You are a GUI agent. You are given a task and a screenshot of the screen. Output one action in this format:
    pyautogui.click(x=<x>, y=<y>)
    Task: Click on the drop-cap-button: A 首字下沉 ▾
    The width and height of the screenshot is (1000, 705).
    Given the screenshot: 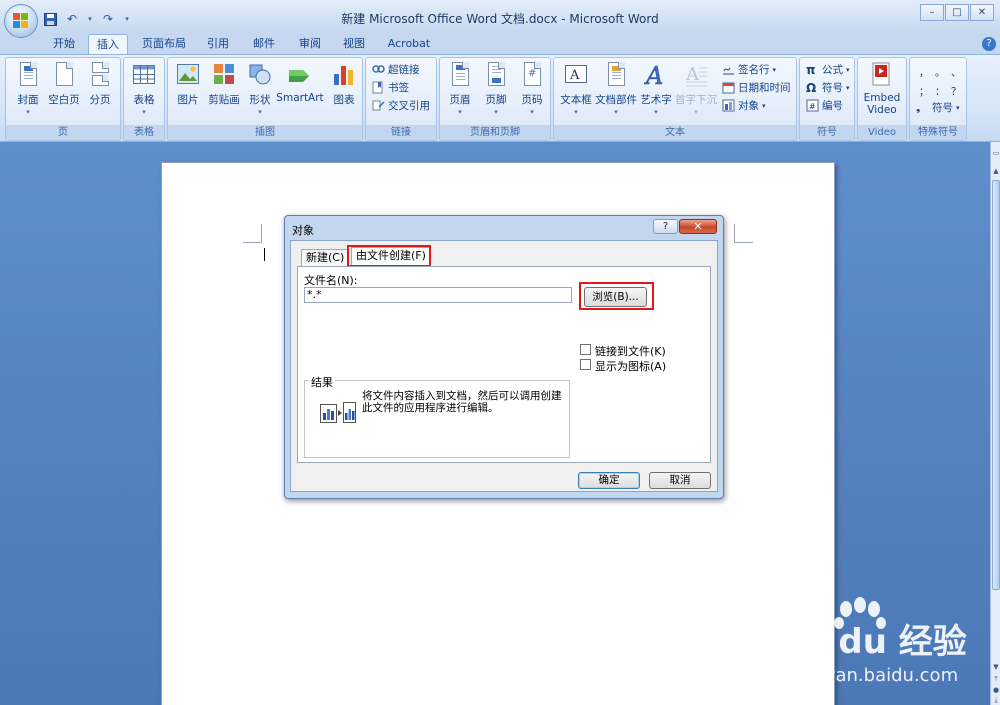 What is the action you would take?
    pyautogui.click(x=696, y=89)
    